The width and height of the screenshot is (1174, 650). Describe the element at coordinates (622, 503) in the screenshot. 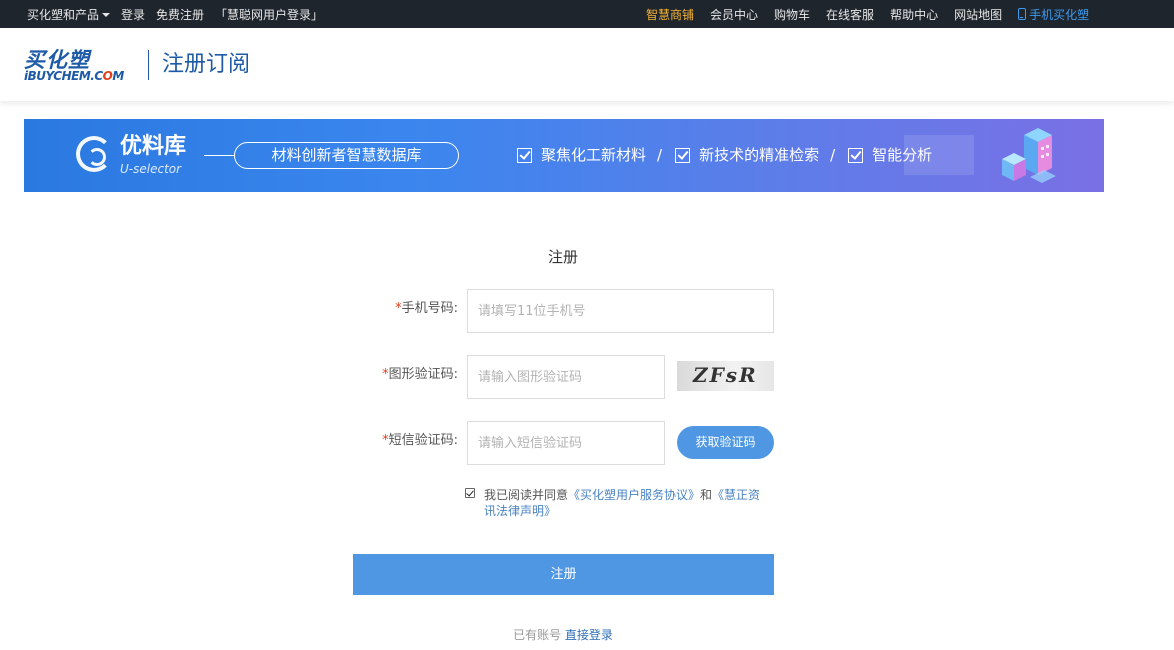

I see `agreement-text: 我已阅读并同意《买化塑用户服务协议》和《慧正资讯法律声明》` at that location.